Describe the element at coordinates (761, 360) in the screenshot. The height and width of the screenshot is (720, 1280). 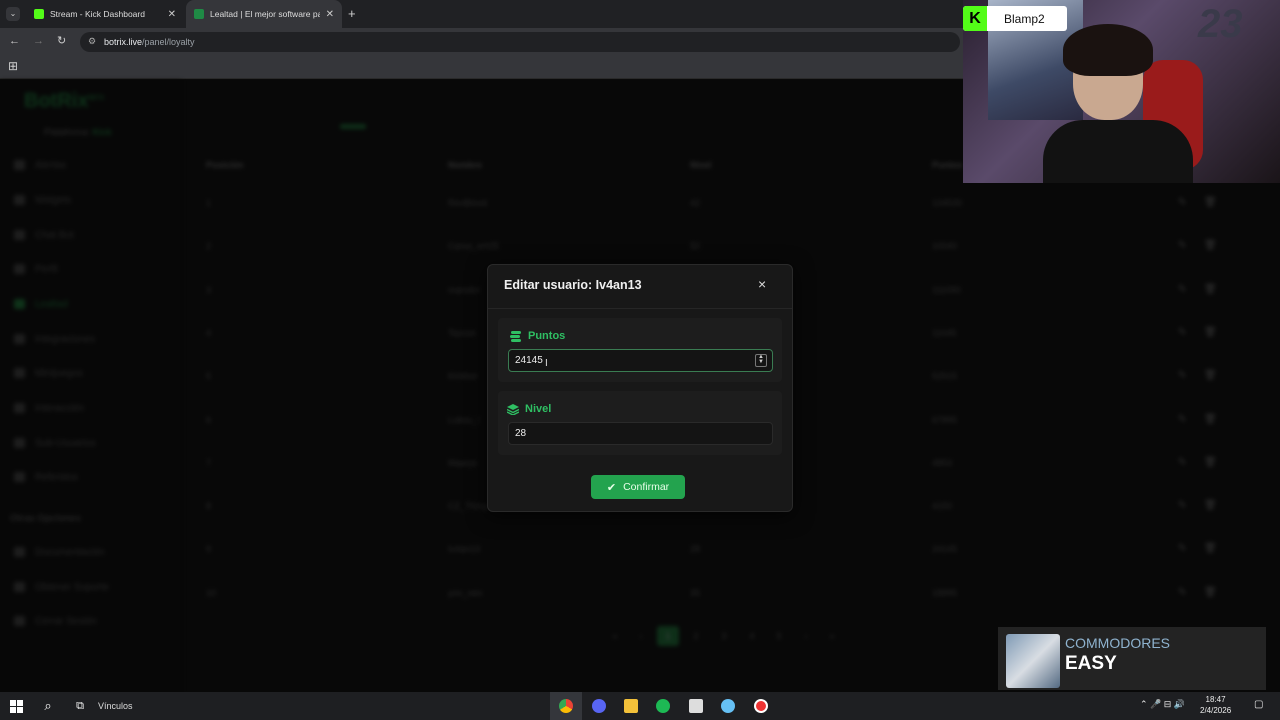
I see `number-stepper-icon: ▲ ▼` at that location.